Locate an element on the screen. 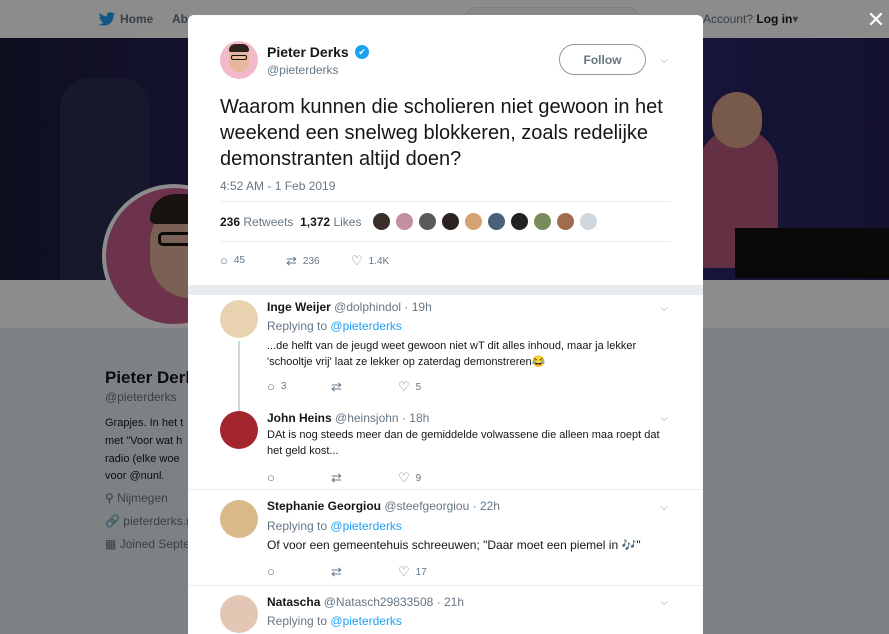 This screenshot has width=889, height=634. retweet-count: 236 is located at coordinates (311, 261).